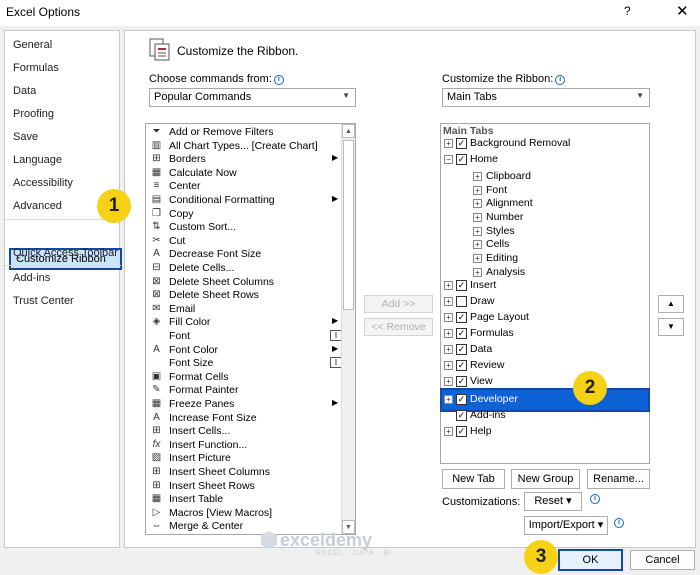  I want to click on list-item: ✉ Email, so click(242, 309).